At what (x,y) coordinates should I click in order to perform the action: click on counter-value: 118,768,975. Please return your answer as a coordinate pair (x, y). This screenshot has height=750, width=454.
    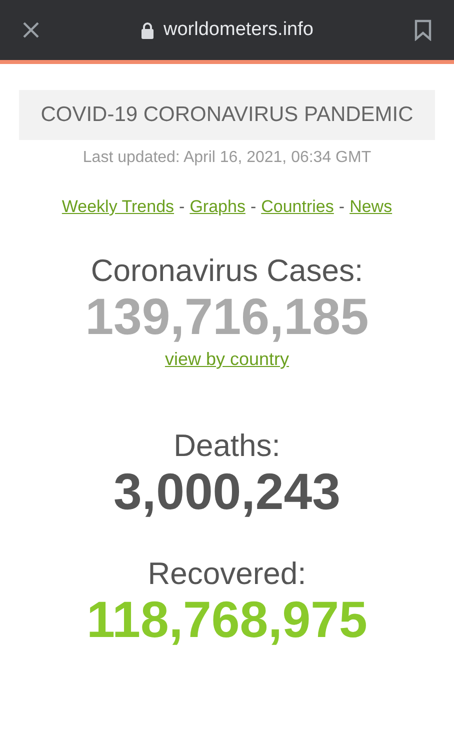
    Looking at the image, I should click on (227, 620).